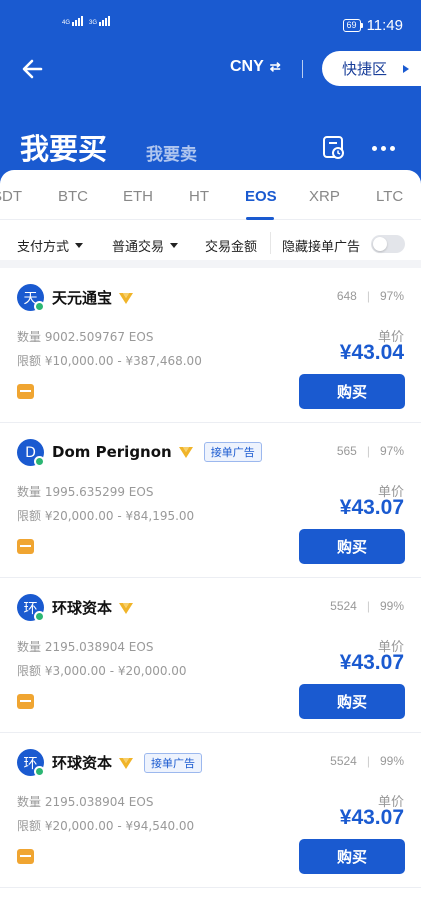  Describe the element at coordinates (371, 352) in the screenshot. I see `unit-price: ¥43.04` at that location.